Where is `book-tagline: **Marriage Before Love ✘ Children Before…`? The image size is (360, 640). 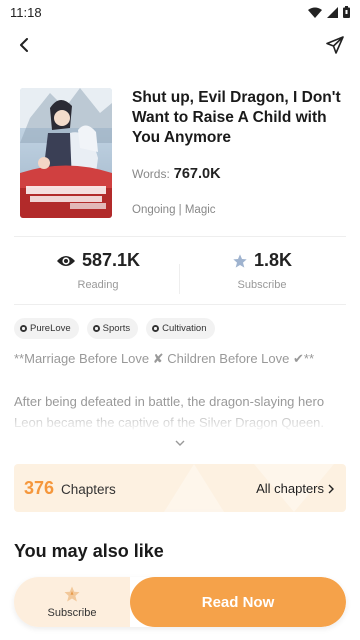
book-tagline: **Marriage Before Love ✘ Children Before… is located at coordinates (164, 358).